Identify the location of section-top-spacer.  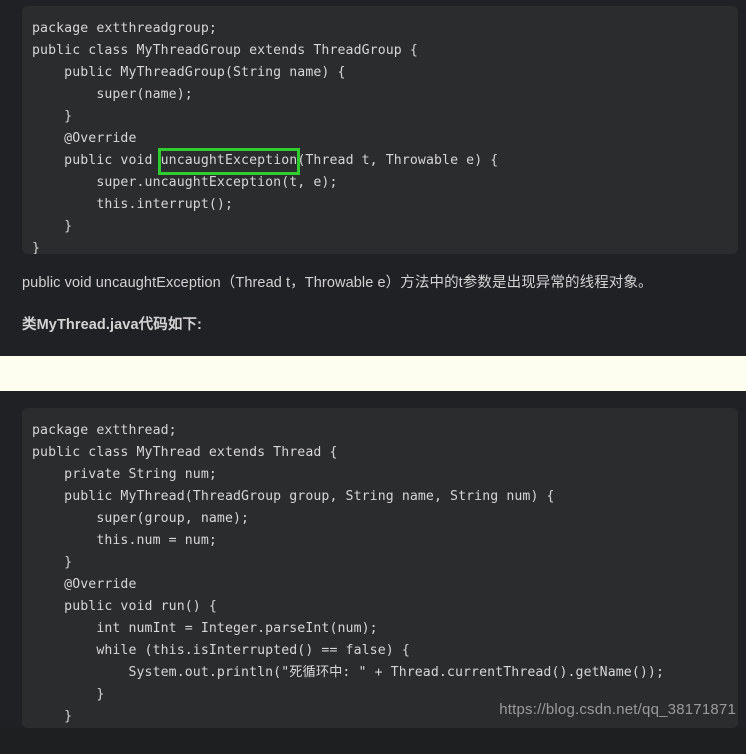
(373, 401).